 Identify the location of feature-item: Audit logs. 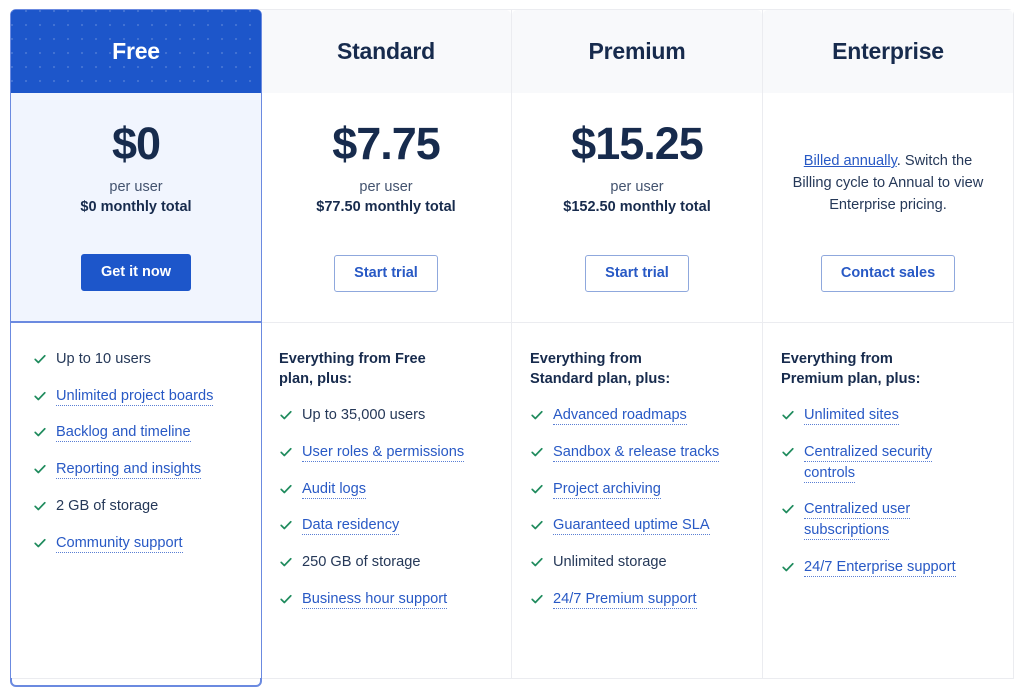
(384, 489).